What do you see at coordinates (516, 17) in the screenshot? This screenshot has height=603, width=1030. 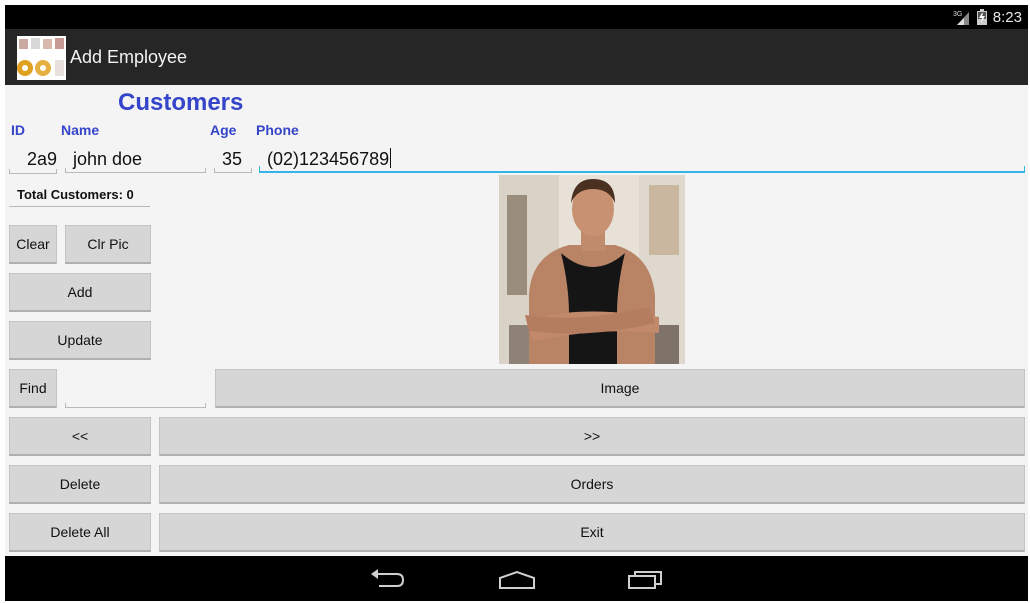 I see `status-bar: 3G 8:23` at bounding box center [516, 17].